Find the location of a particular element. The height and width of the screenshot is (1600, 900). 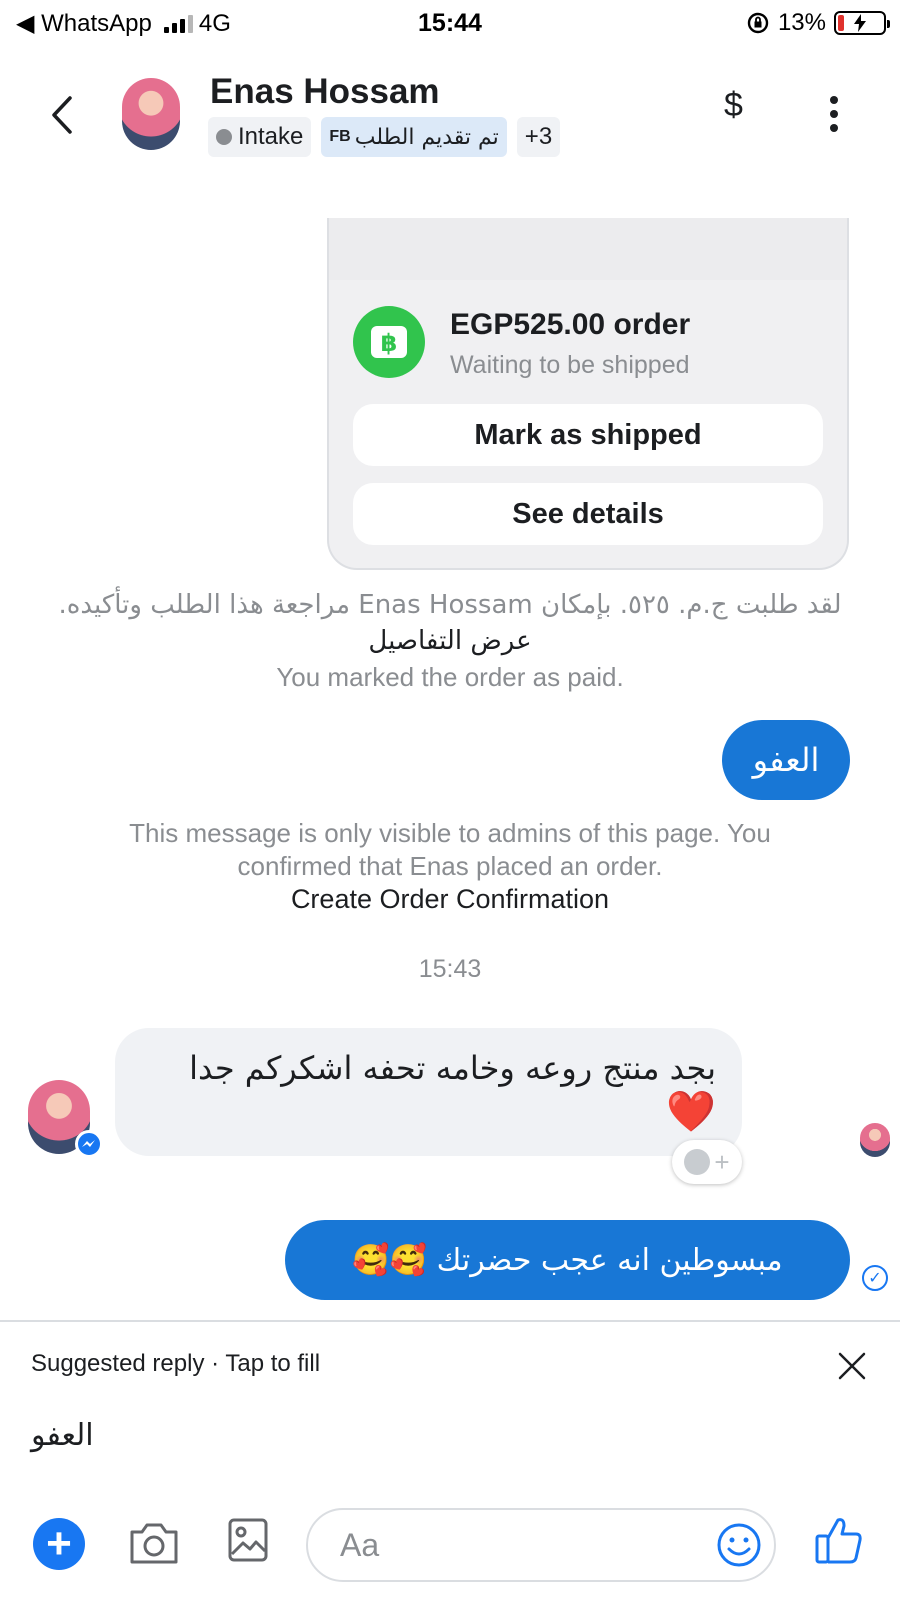

incoming-message: بجد منتج روعه وخامه تحفه اشكركم جدا ❤️ is located at coordinates (428, 1092).